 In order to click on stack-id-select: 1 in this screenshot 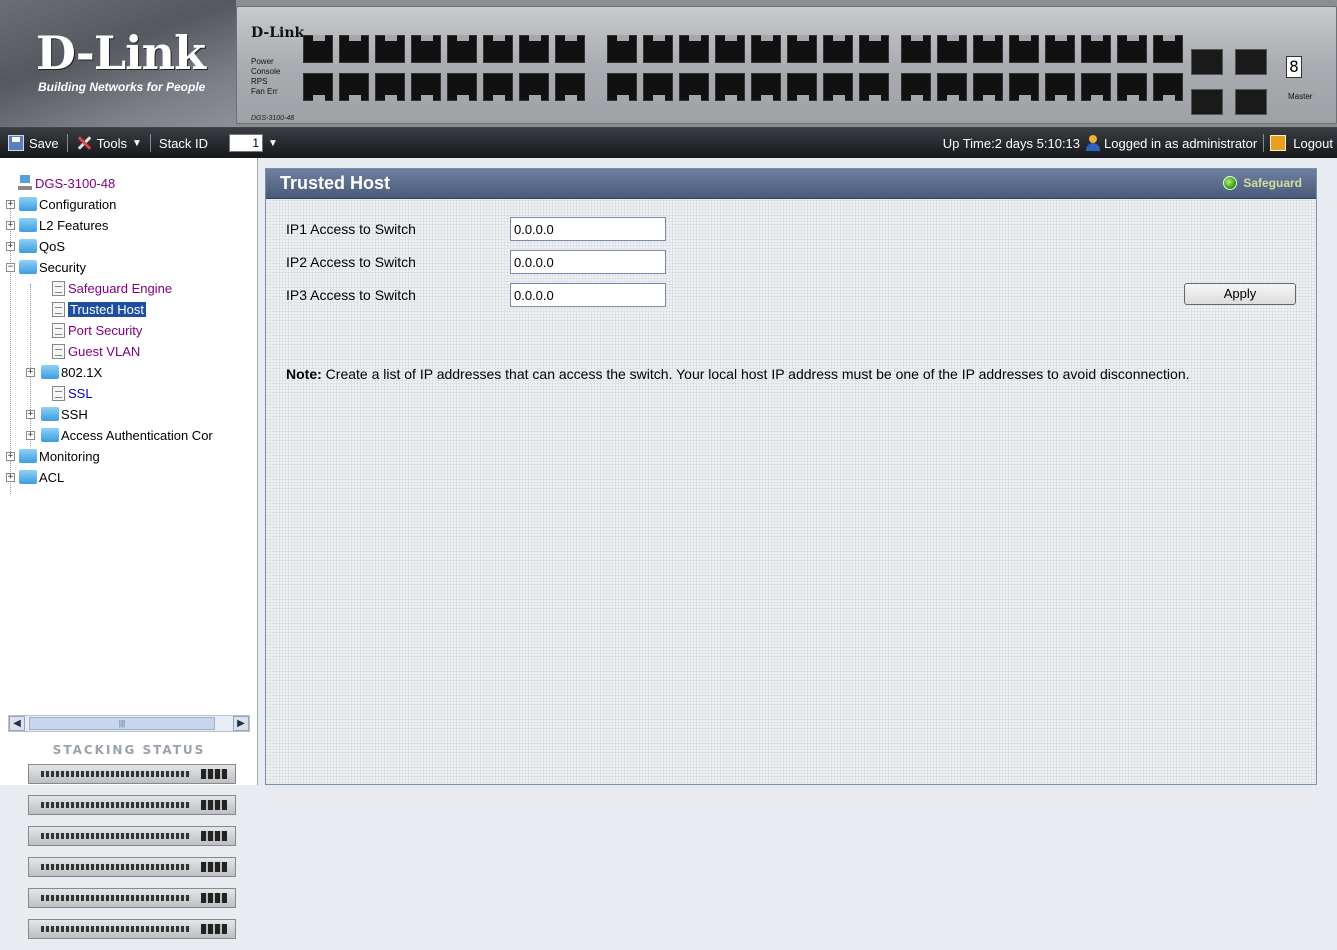, I will do `click(246, 143)`.